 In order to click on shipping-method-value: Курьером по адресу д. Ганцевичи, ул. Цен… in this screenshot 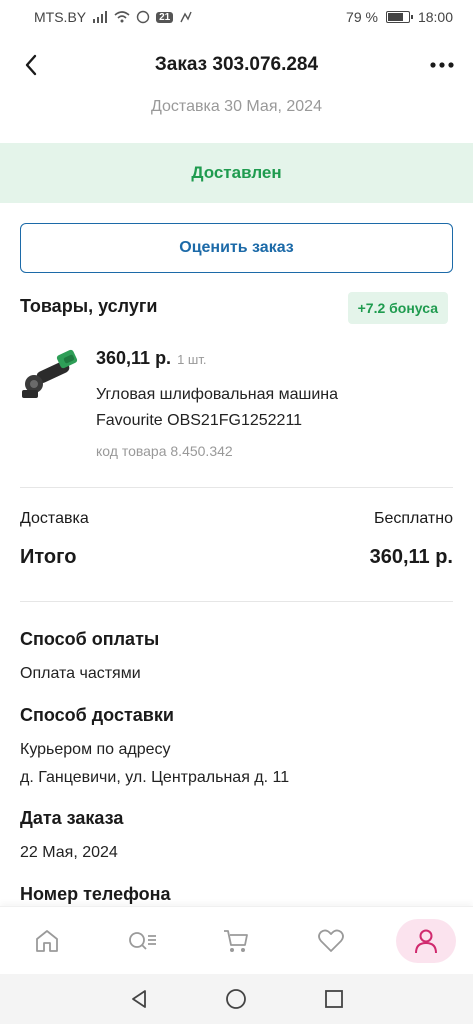, I will do `click(154, 764)`.